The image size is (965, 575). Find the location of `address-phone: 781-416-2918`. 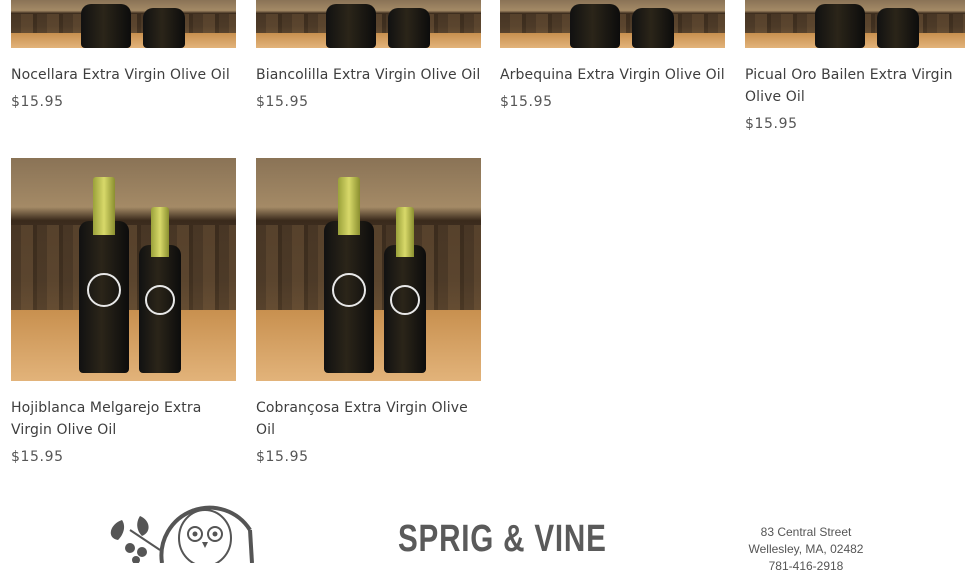

address-phone: 781-416-2918 is located at coordinates (806, 566).